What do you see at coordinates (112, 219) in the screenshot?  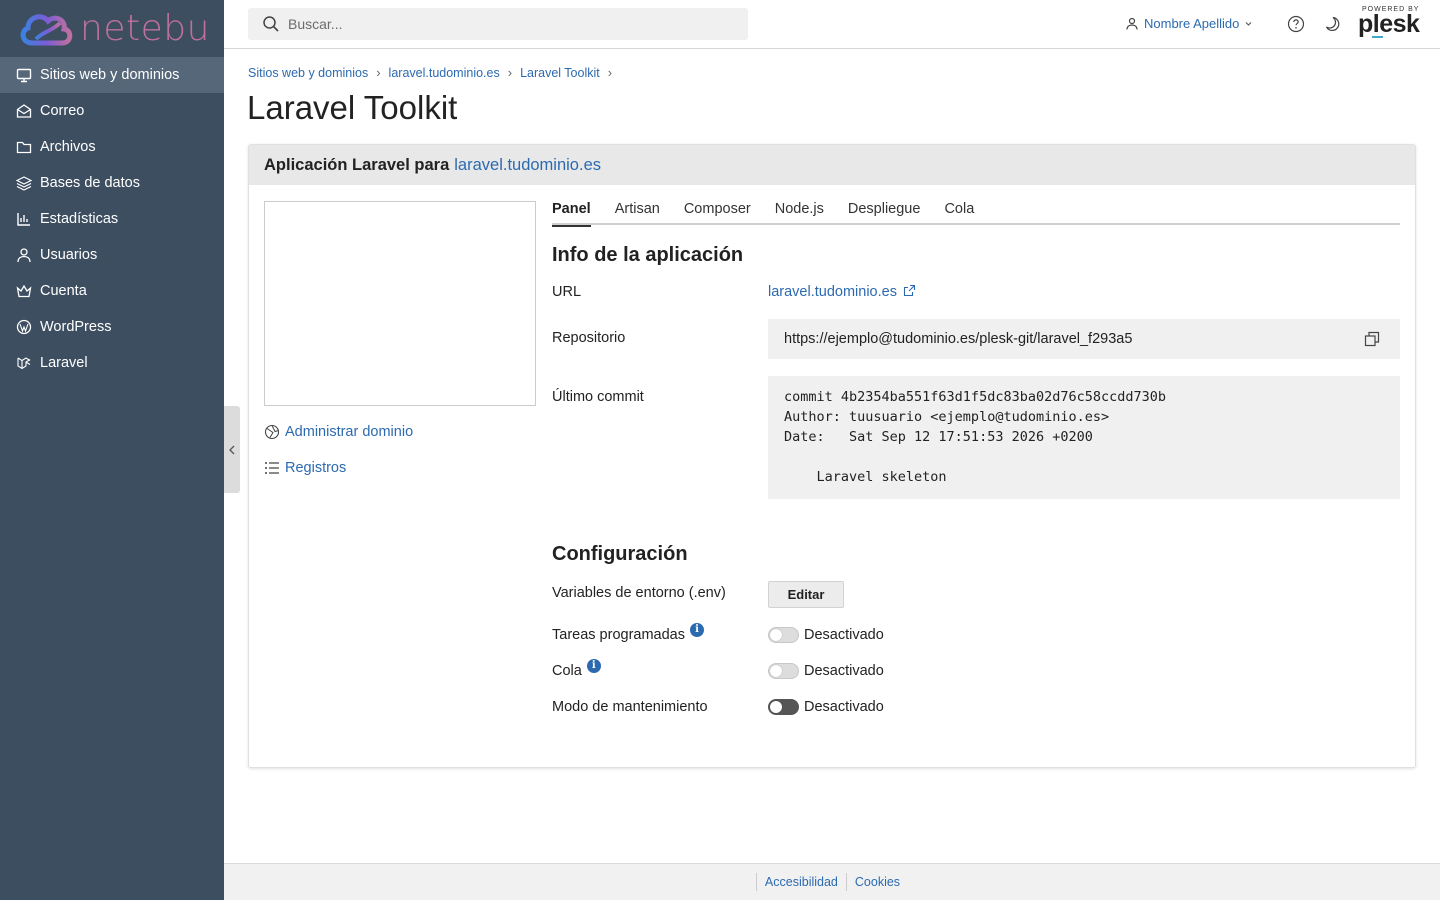 I see `sidebar-item-statistics: Estadísticas` at bounding box center [112, 219].